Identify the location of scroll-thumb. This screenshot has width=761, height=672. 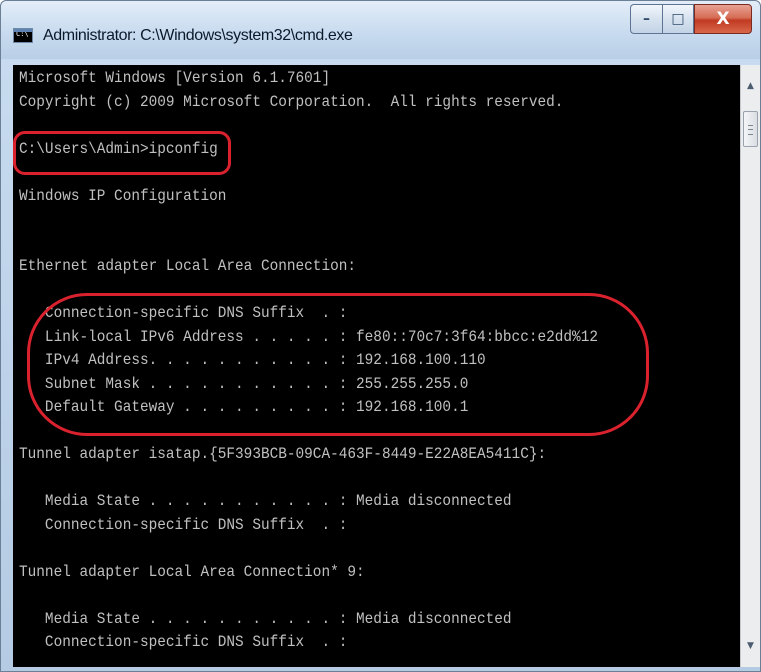
(750, 129).